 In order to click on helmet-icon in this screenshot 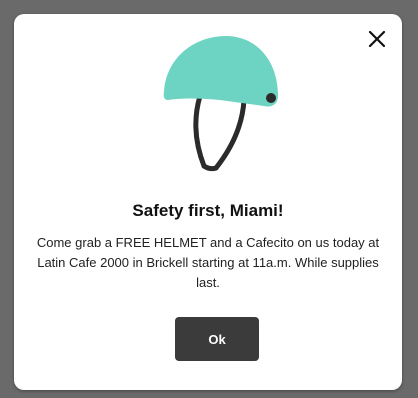, I will do `click(220, 104)`.